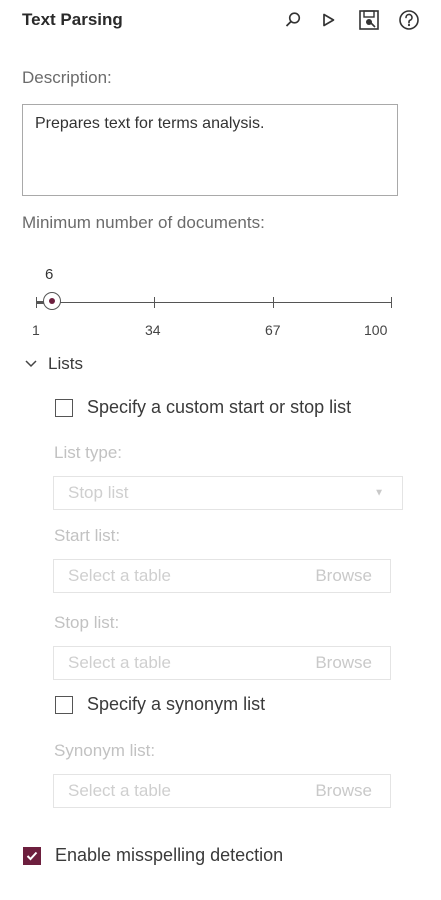 This screenshot has width=441, height=900. What do you see at coordinates (169, 855) in the screenshot?
I see `misspelling-label: Enable misspelling detection` at bounding box center [169, 855].